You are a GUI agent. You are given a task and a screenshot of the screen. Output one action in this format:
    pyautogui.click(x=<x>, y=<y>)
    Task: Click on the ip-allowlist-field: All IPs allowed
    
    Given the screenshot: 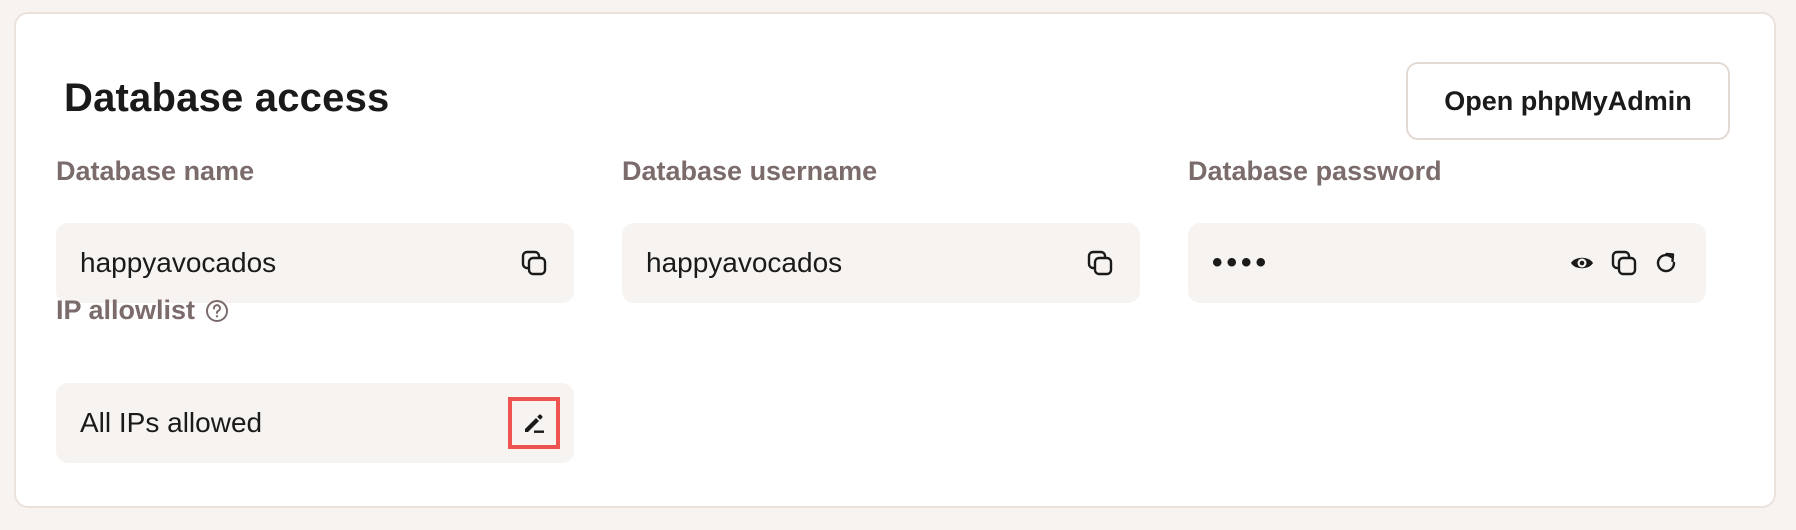 What is the action you would take?
    pyautogui.click(x=315, y=423)
    